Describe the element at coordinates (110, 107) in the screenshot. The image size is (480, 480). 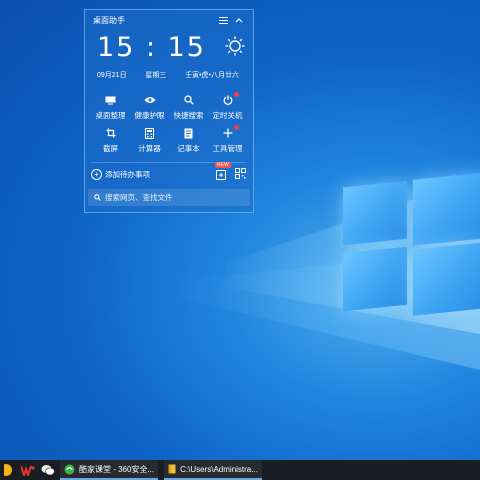
I see `tool-desktop-organize: 桌面整理` at that location.